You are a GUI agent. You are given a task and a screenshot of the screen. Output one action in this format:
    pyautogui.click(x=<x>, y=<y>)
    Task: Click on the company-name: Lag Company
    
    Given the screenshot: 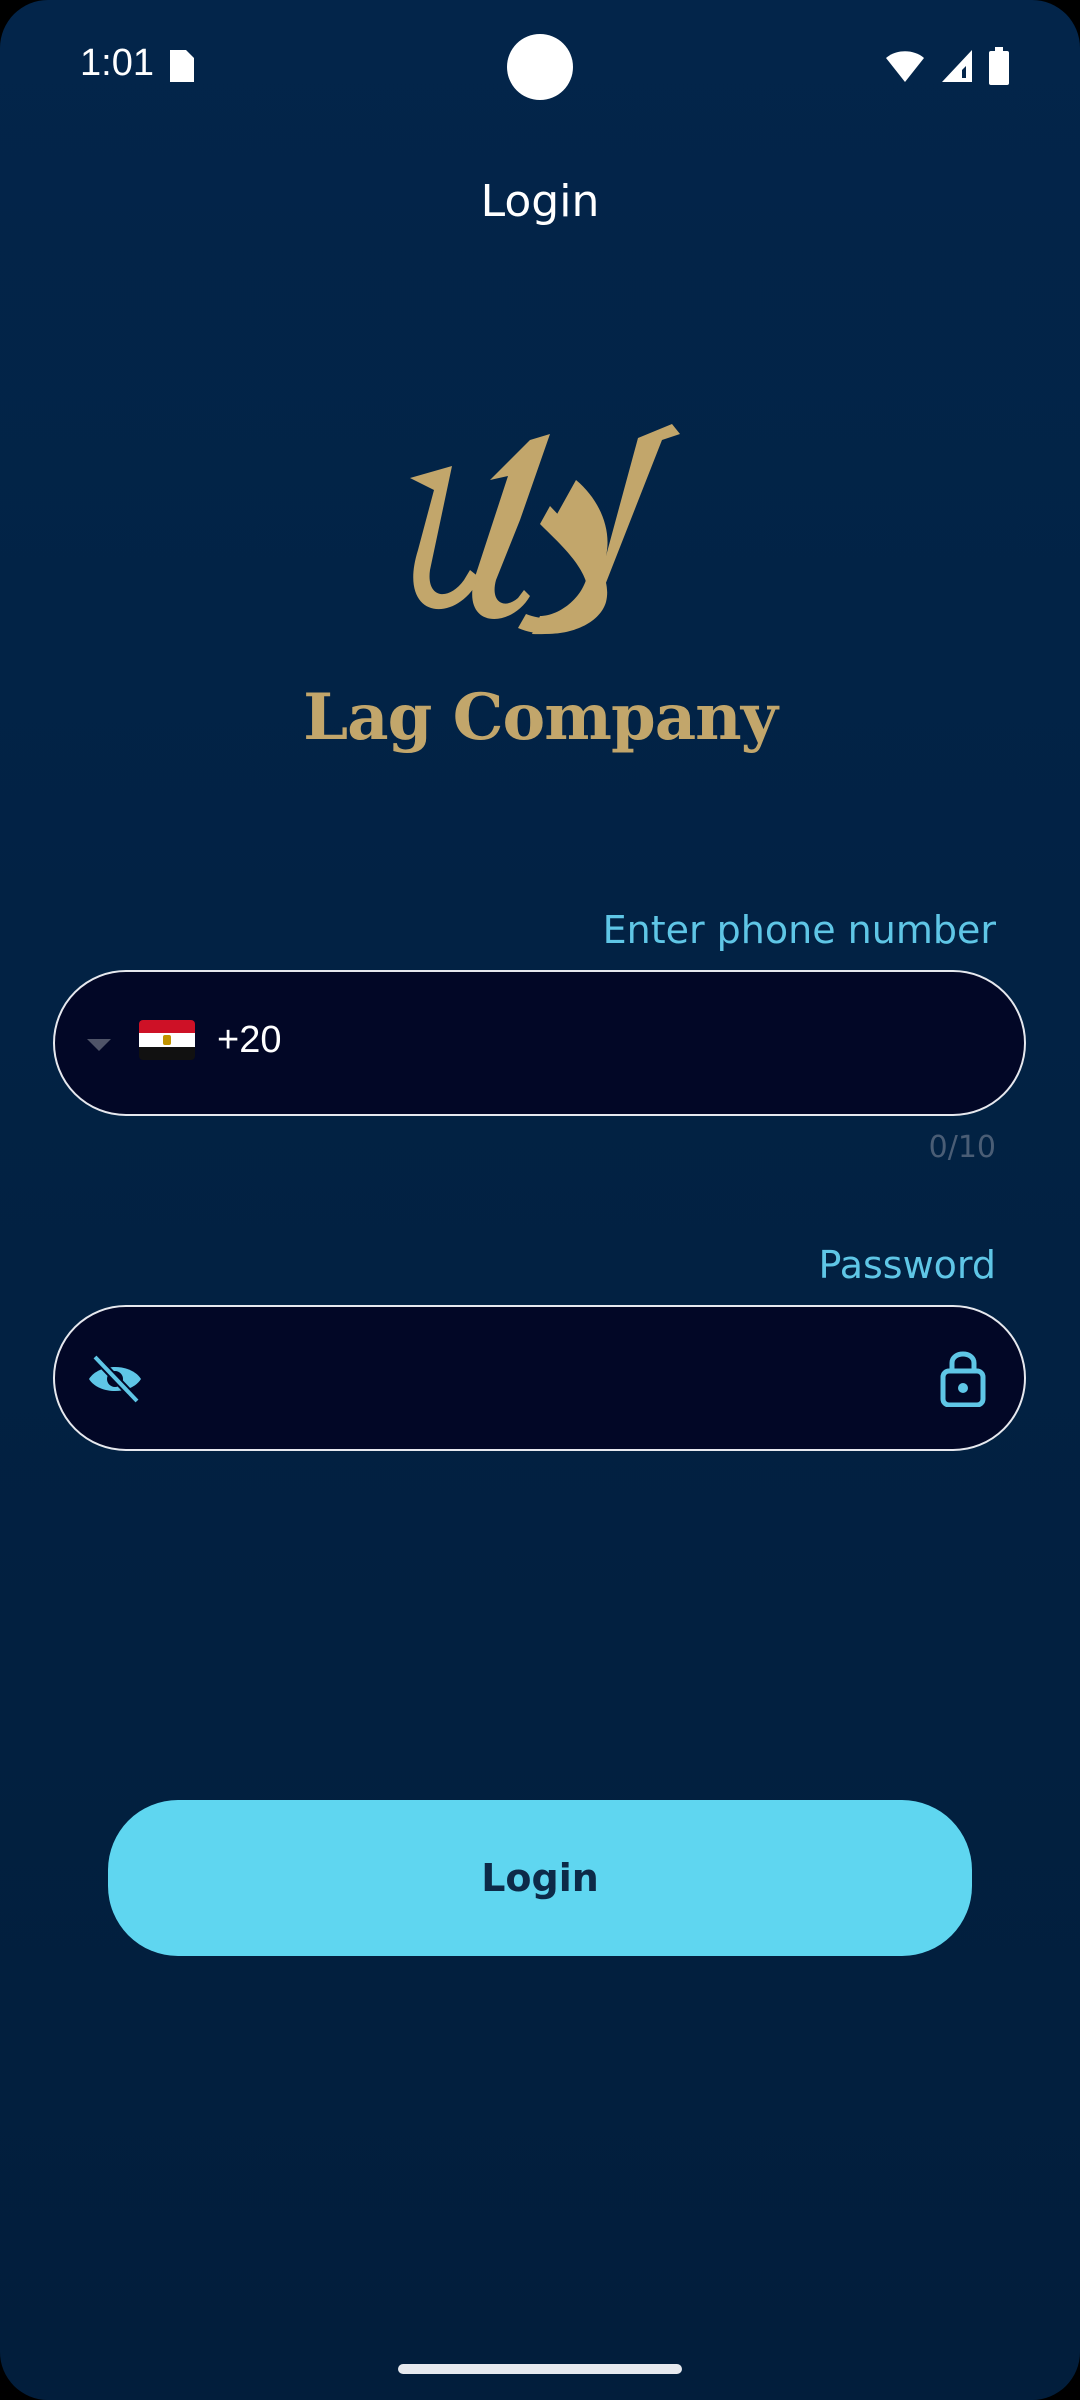 What is the action you would take?
    pyautogui.click(x=540, y=717)
    